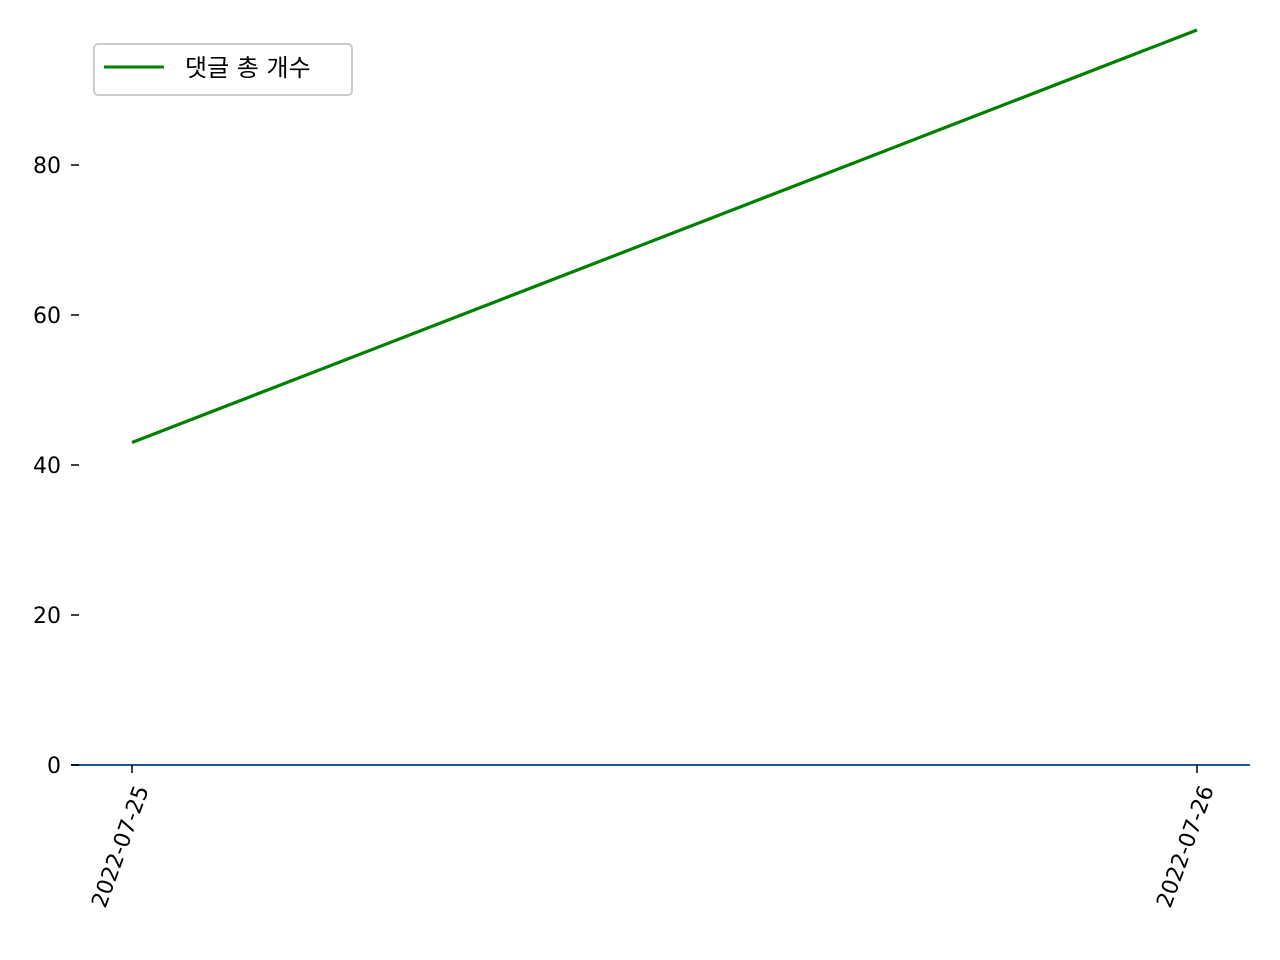 The width and height of the screenshot is (1280, 960). Describe the element at coordinates (1185, 847) in the screenshot. I see `x-tick-label: 2022-07-26` at that location.